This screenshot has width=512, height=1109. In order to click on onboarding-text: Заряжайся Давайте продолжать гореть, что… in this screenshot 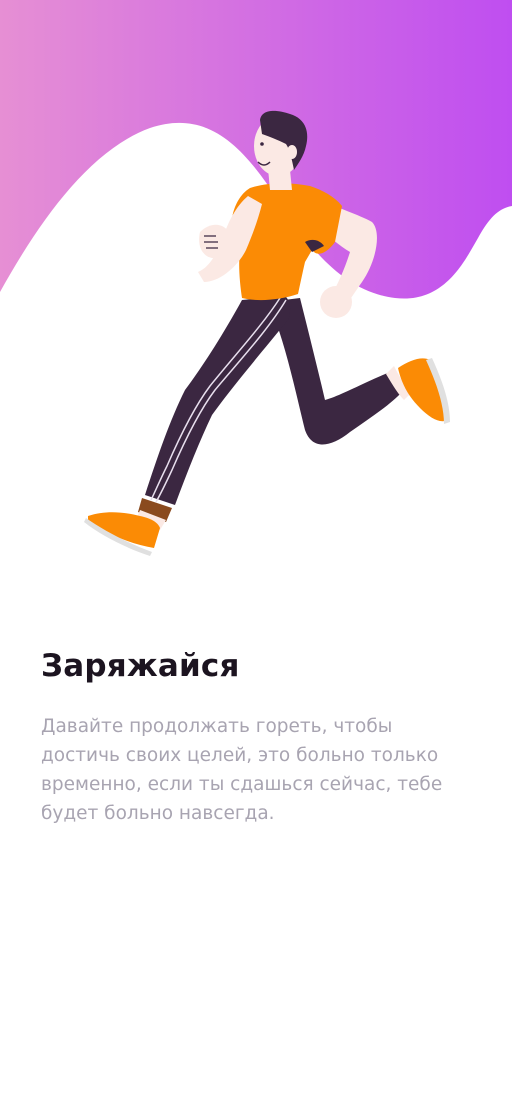, I will do `click(256, 734)`.